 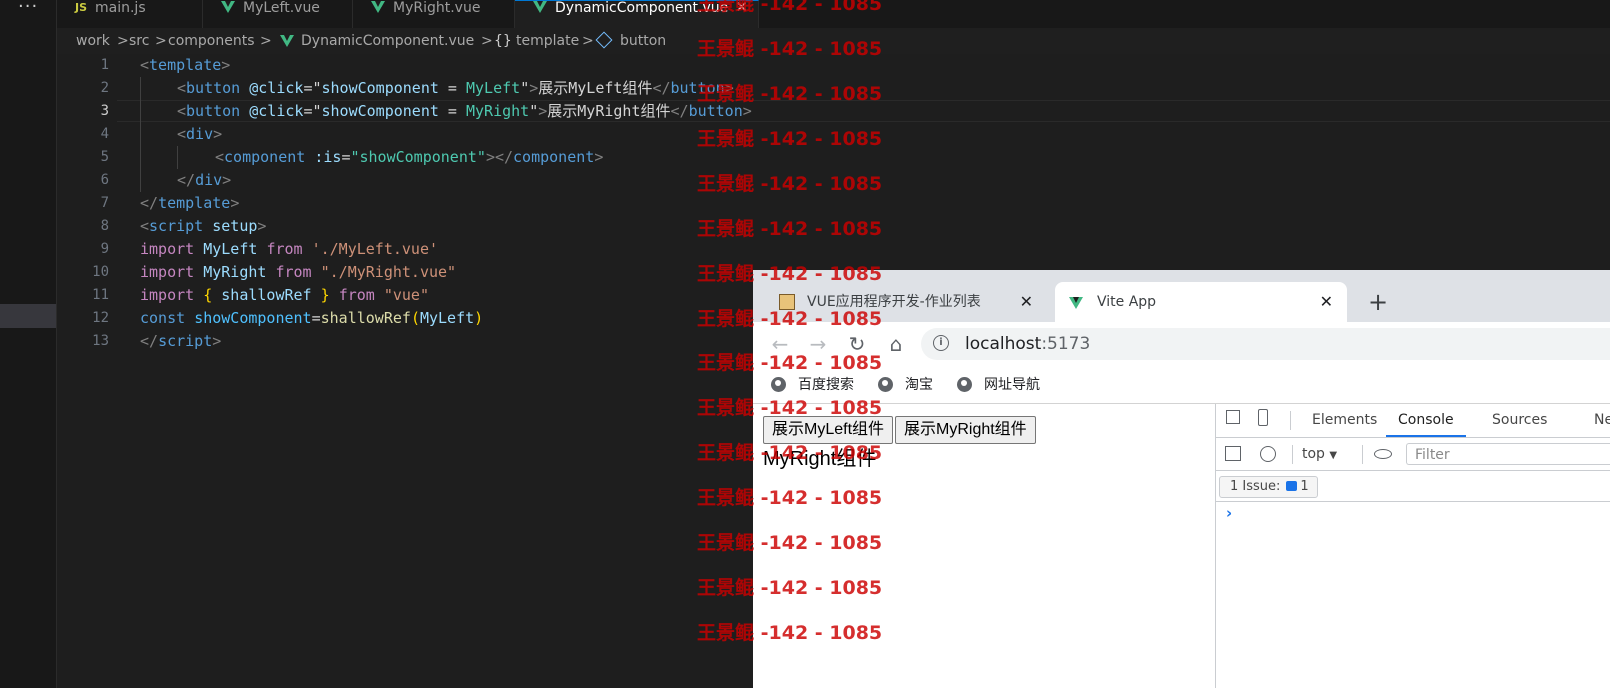 What do you see at coordinates (200, 134) in the screenshot?
I see `code-line-4: <div>` at bounding box center [200, 134].